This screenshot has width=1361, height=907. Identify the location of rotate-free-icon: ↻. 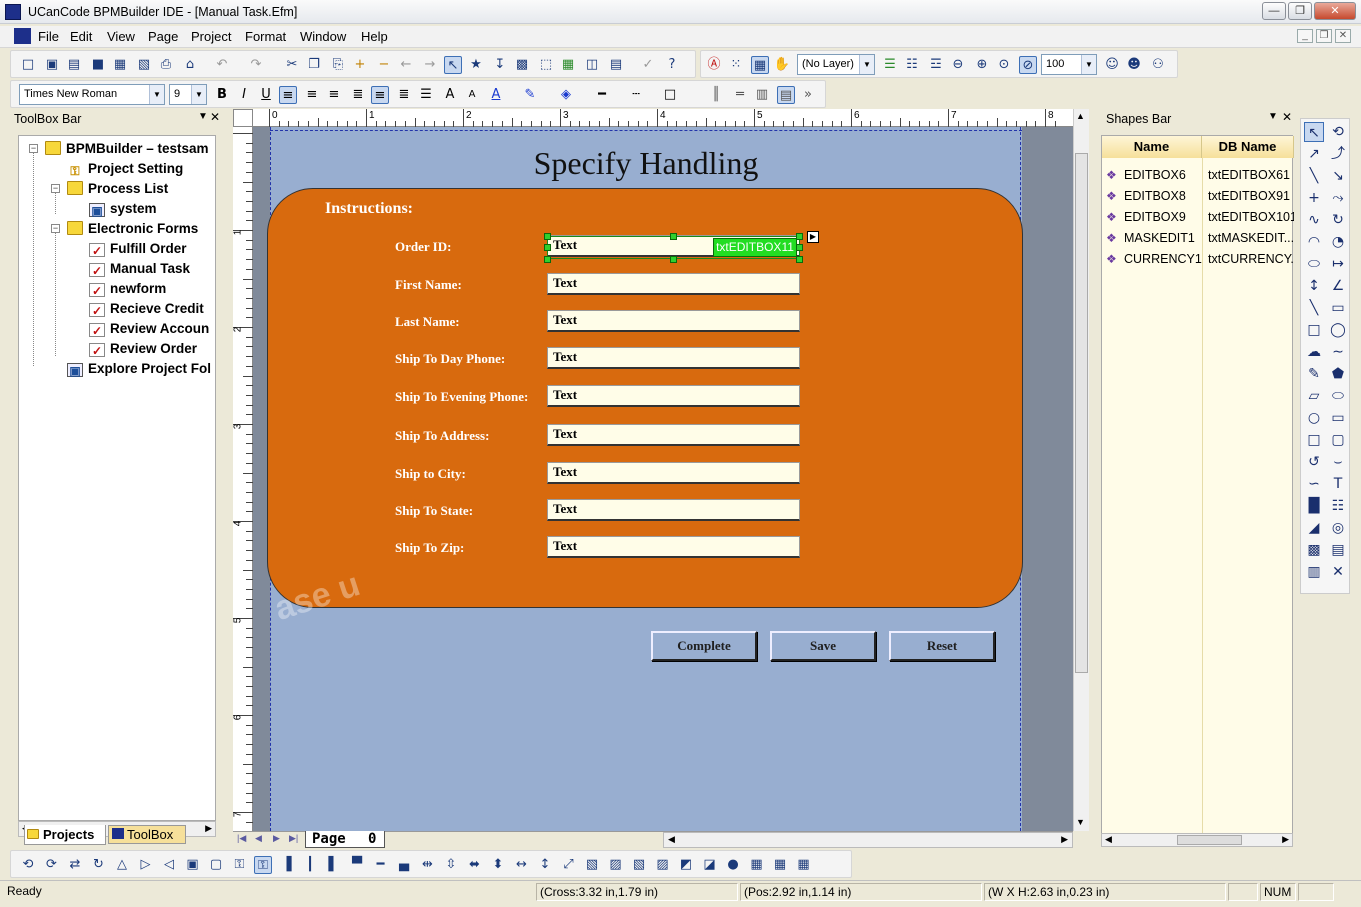
(99, 865).